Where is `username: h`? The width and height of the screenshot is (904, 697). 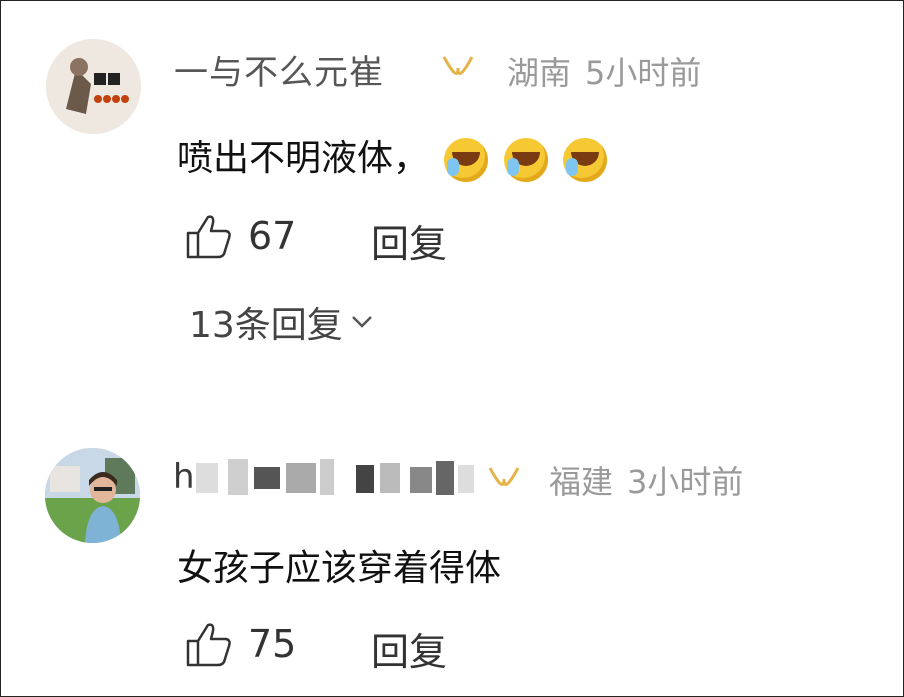
username: h is located at coordinates (184, 477).